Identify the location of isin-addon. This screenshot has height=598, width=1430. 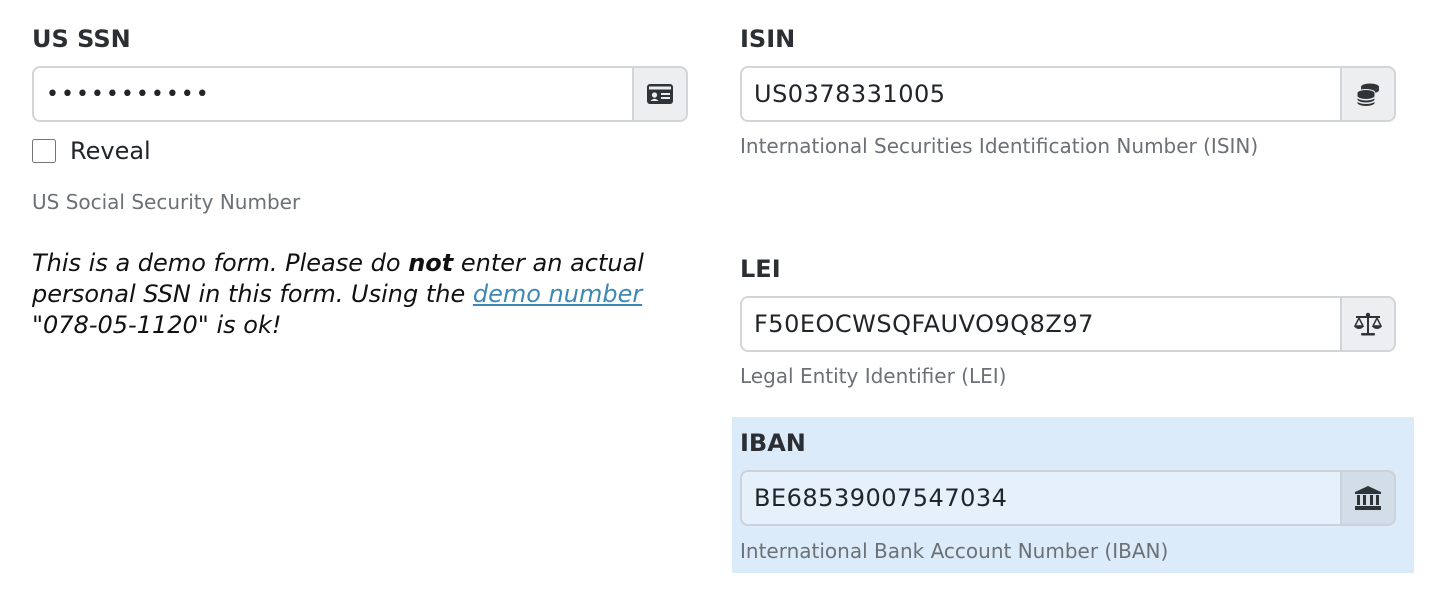
(1368, 94).